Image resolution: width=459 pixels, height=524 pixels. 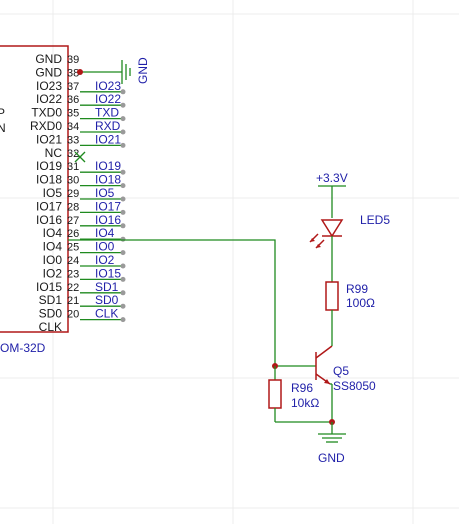 What do you see at coordinates (73, 140) in the screenshot?
I see `pin-number: 33` at bounding box center [73, 140].